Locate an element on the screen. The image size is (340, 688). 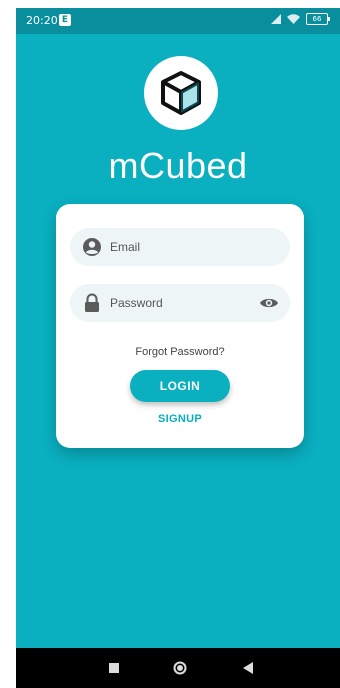
navigation-bar is located at coordinates (178, 668).